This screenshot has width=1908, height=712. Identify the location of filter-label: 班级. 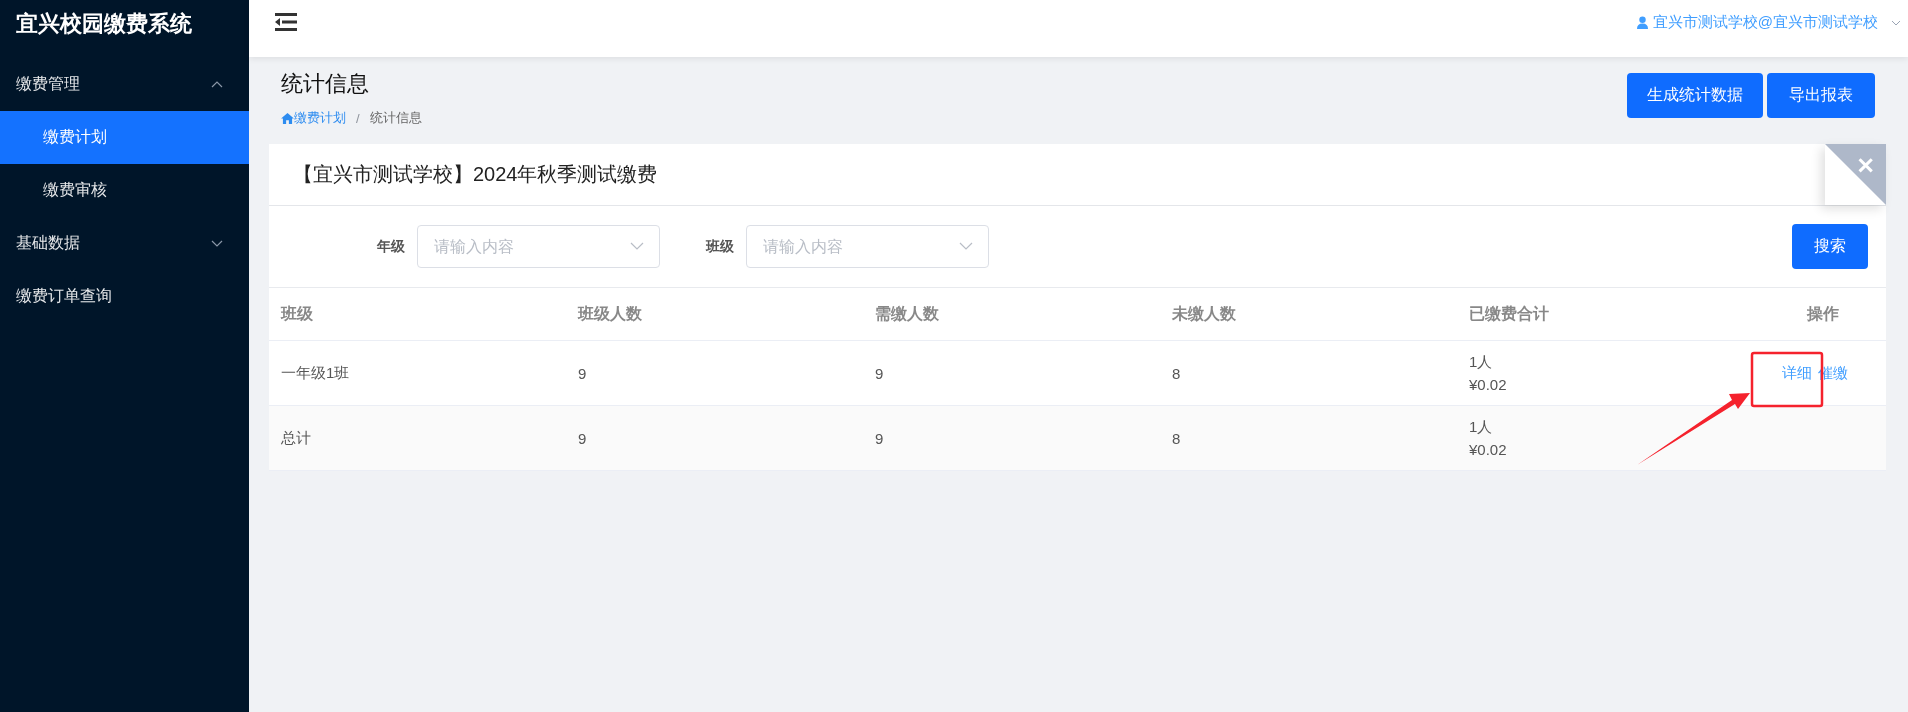
(719, 246).